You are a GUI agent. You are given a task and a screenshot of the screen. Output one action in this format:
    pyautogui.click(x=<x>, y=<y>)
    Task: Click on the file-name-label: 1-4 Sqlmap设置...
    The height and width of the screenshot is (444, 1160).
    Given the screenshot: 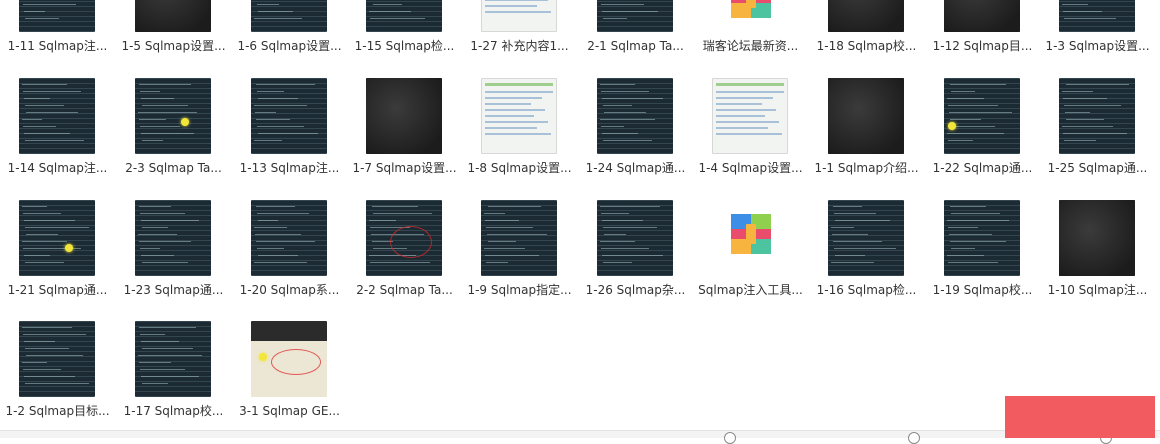 What is the action you would take?
    pyautogui.click(x=750, y=168)
    